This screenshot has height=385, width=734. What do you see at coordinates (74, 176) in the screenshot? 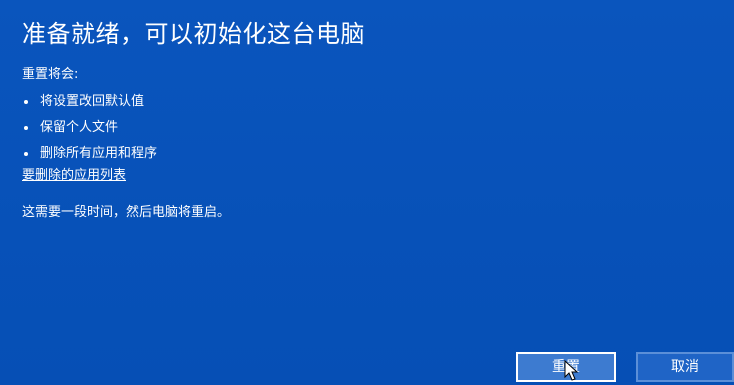
I see `apps-to-remove-link: 要删除的应用列表` at bounding box center [74, 176].